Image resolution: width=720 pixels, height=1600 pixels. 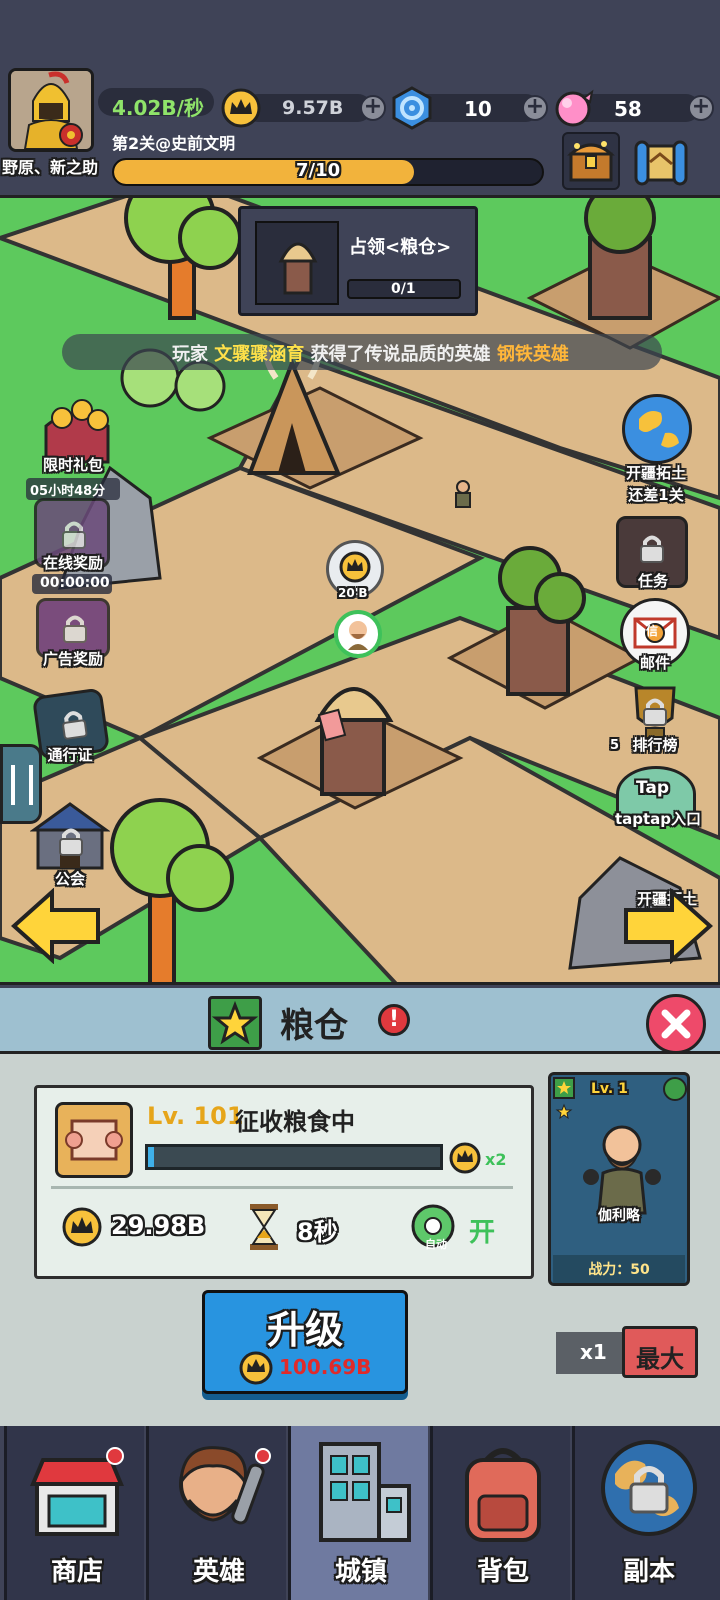 I want to click on collect-progress-fill, so click(x=151, y=1157).